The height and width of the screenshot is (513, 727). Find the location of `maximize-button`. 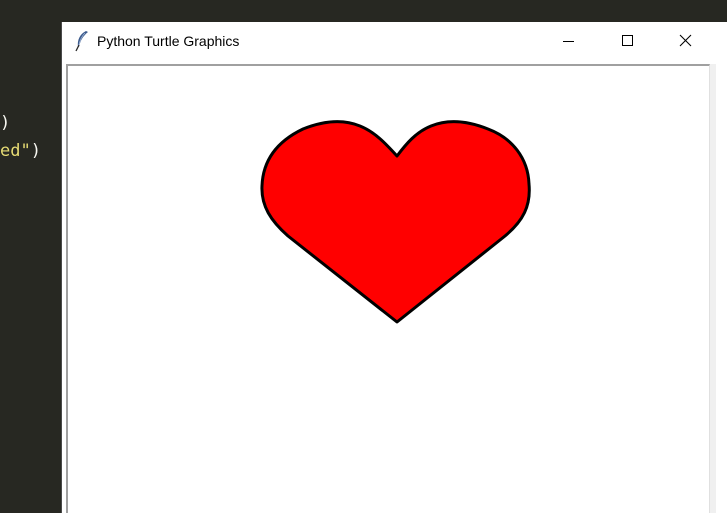

maximize-button is located at coordinates (627, 41).